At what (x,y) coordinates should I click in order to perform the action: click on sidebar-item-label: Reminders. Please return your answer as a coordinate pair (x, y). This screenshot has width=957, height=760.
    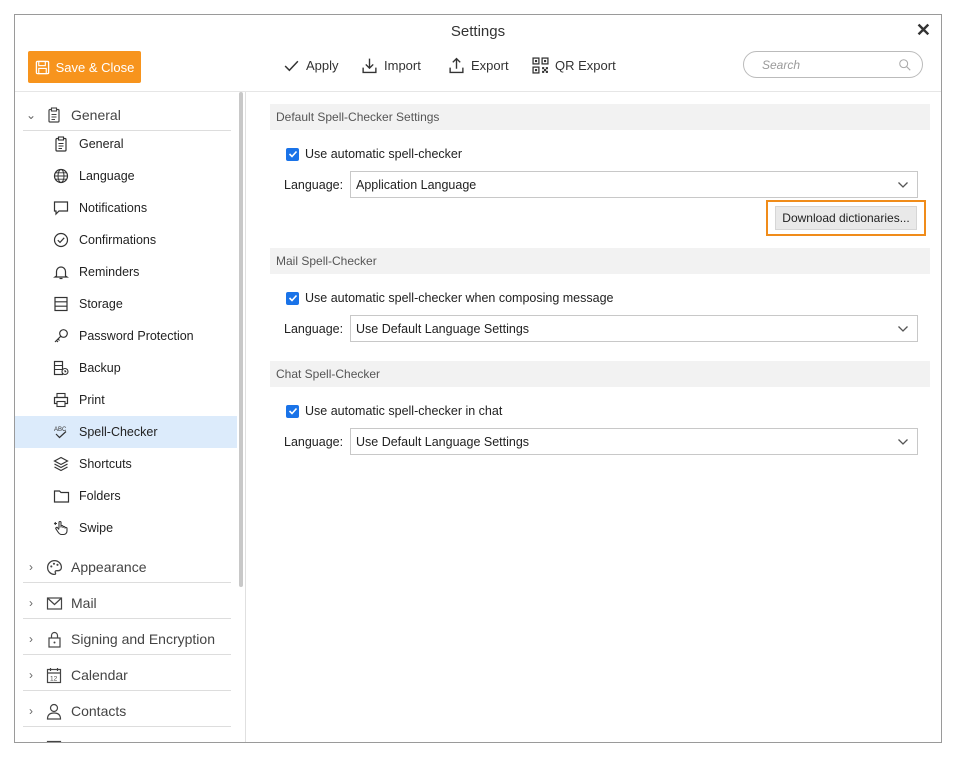
    Looking at the image, I should click on (109, 272).